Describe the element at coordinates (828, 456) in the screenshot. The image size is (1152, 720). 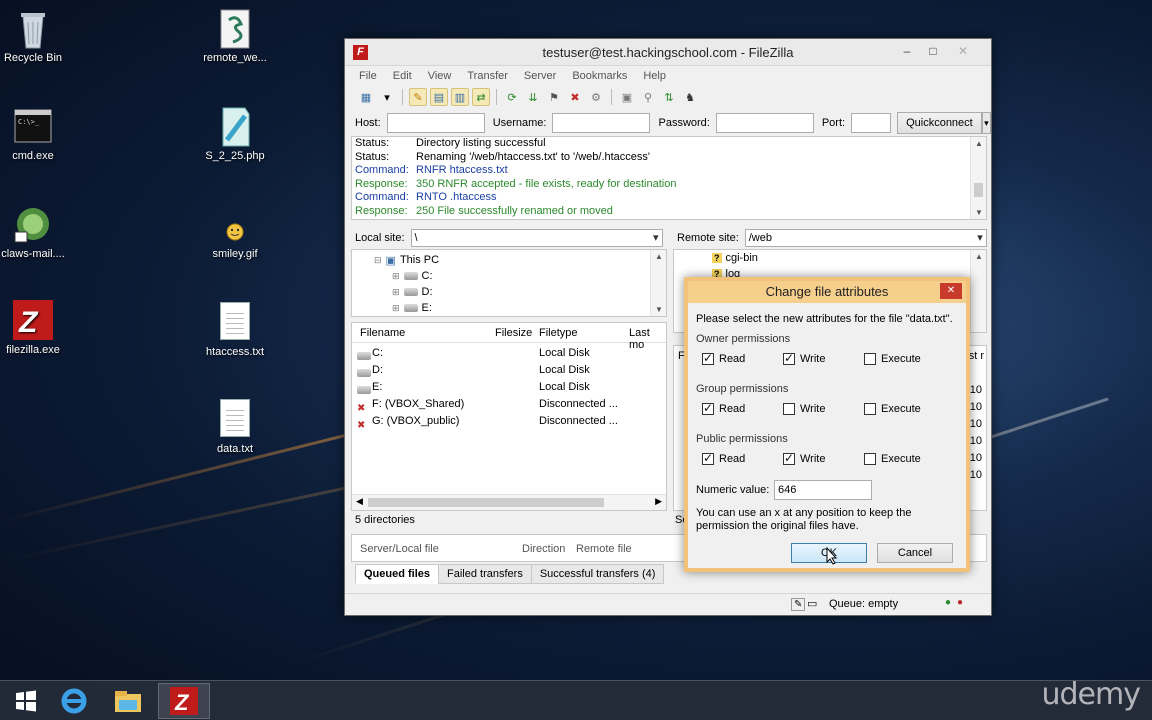
I see `permission-group: Public permissions Read Write Execute` at that location.